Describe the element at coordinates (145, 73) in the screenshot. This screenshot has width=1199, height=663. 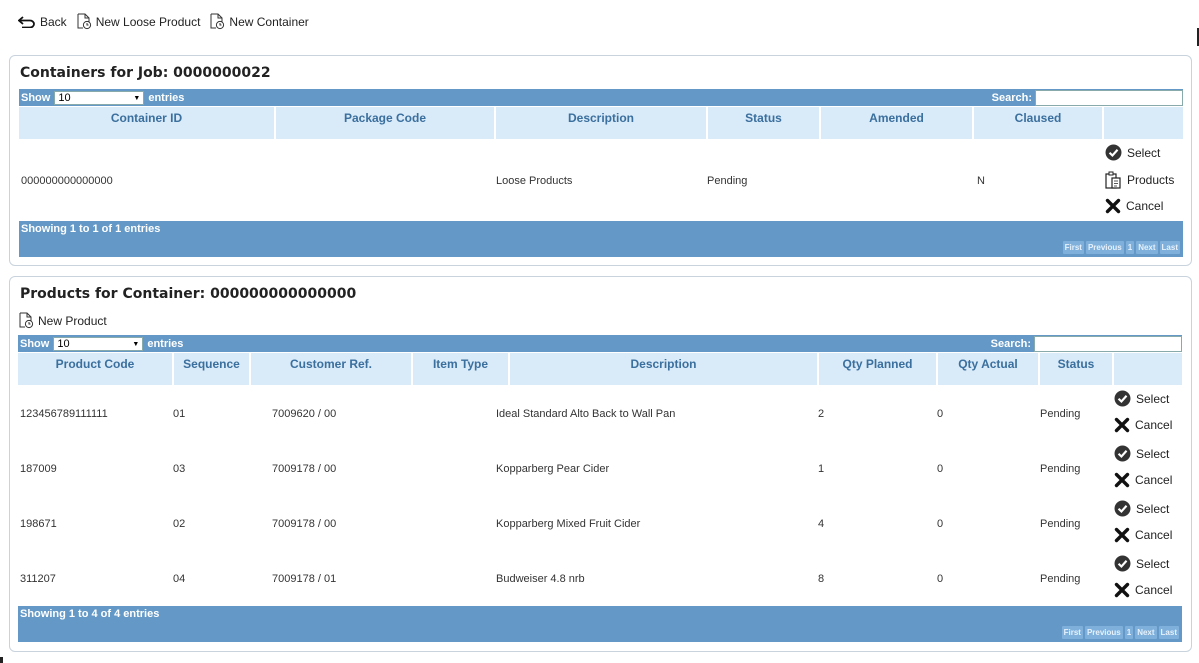
I see `containers-title: Containers for Job: 0000000022` at that location.